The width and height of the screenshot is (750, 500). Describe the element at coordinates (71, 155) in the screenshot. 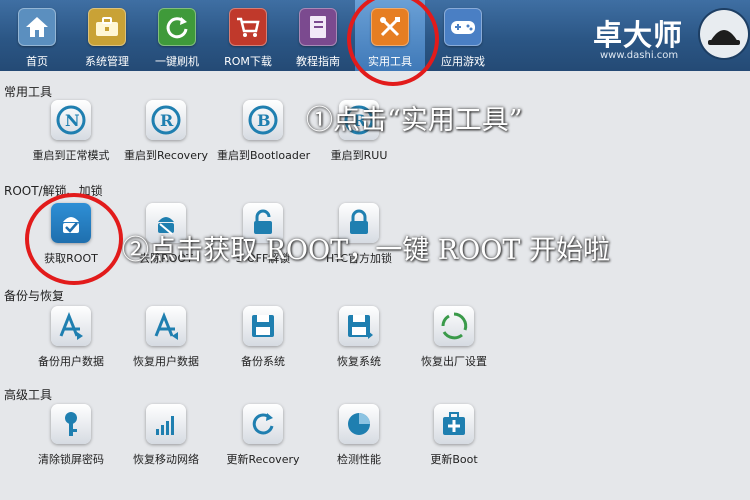

I see `tool-label: 重启到正常模式` at that location.